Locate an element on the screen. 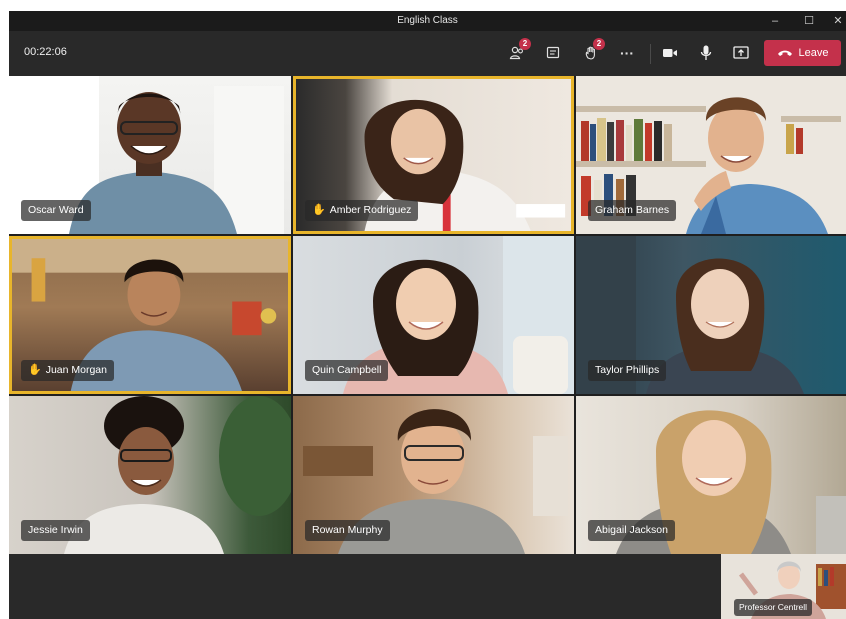 The image size is (846, 619). participant-name: Juan Morgan is located at coordinates (76, 370).